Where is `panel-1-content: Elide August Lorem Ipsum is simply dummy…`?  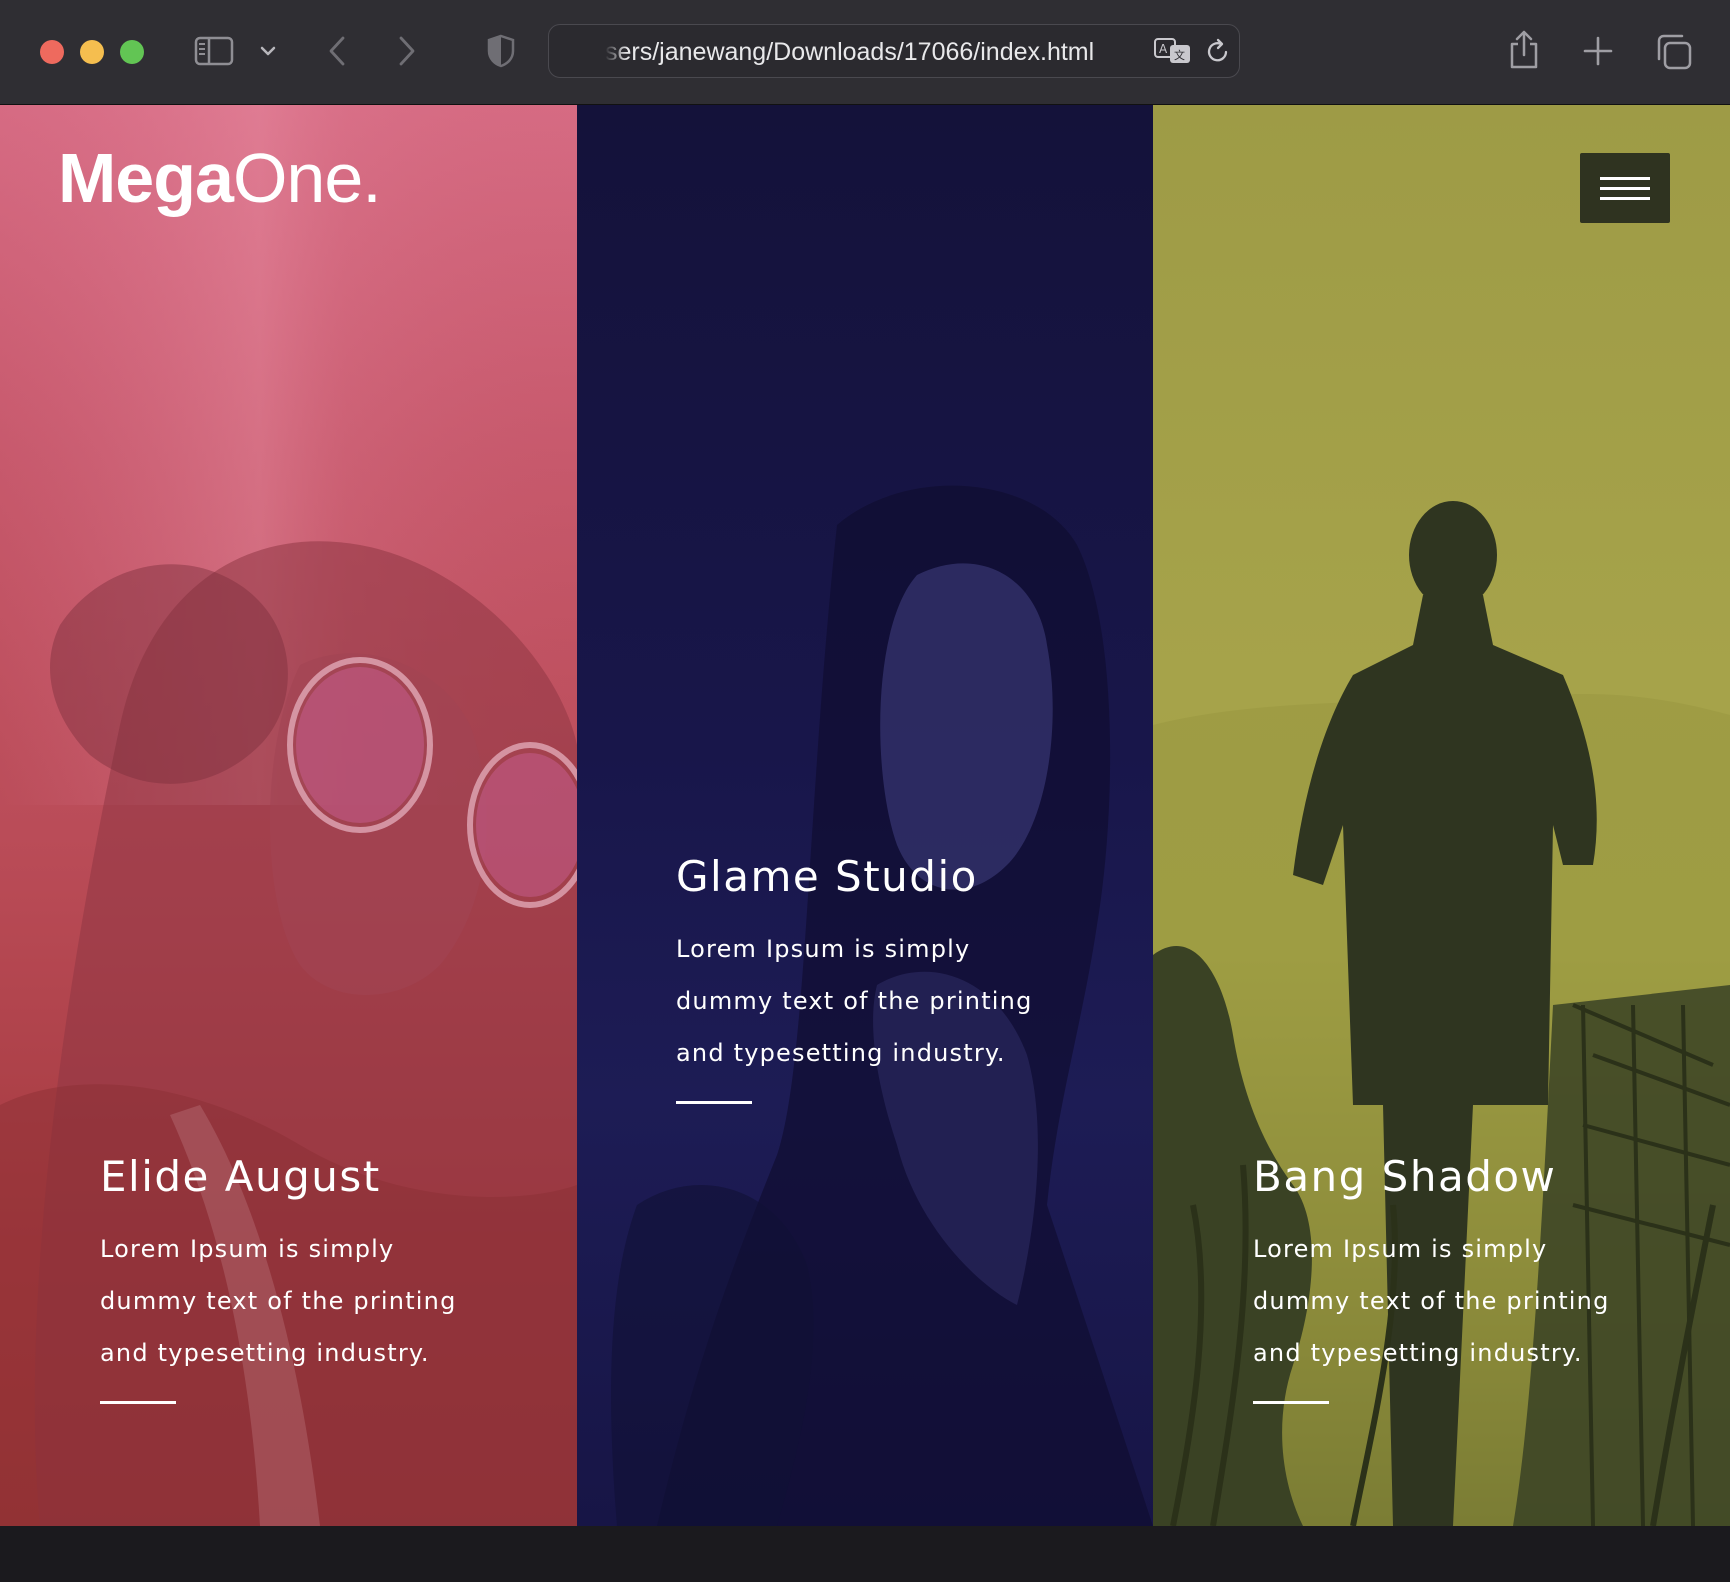 panel-1-content: Elide August Lorem Ipsum is simply dummy… is located at coordinates (310, 1277).